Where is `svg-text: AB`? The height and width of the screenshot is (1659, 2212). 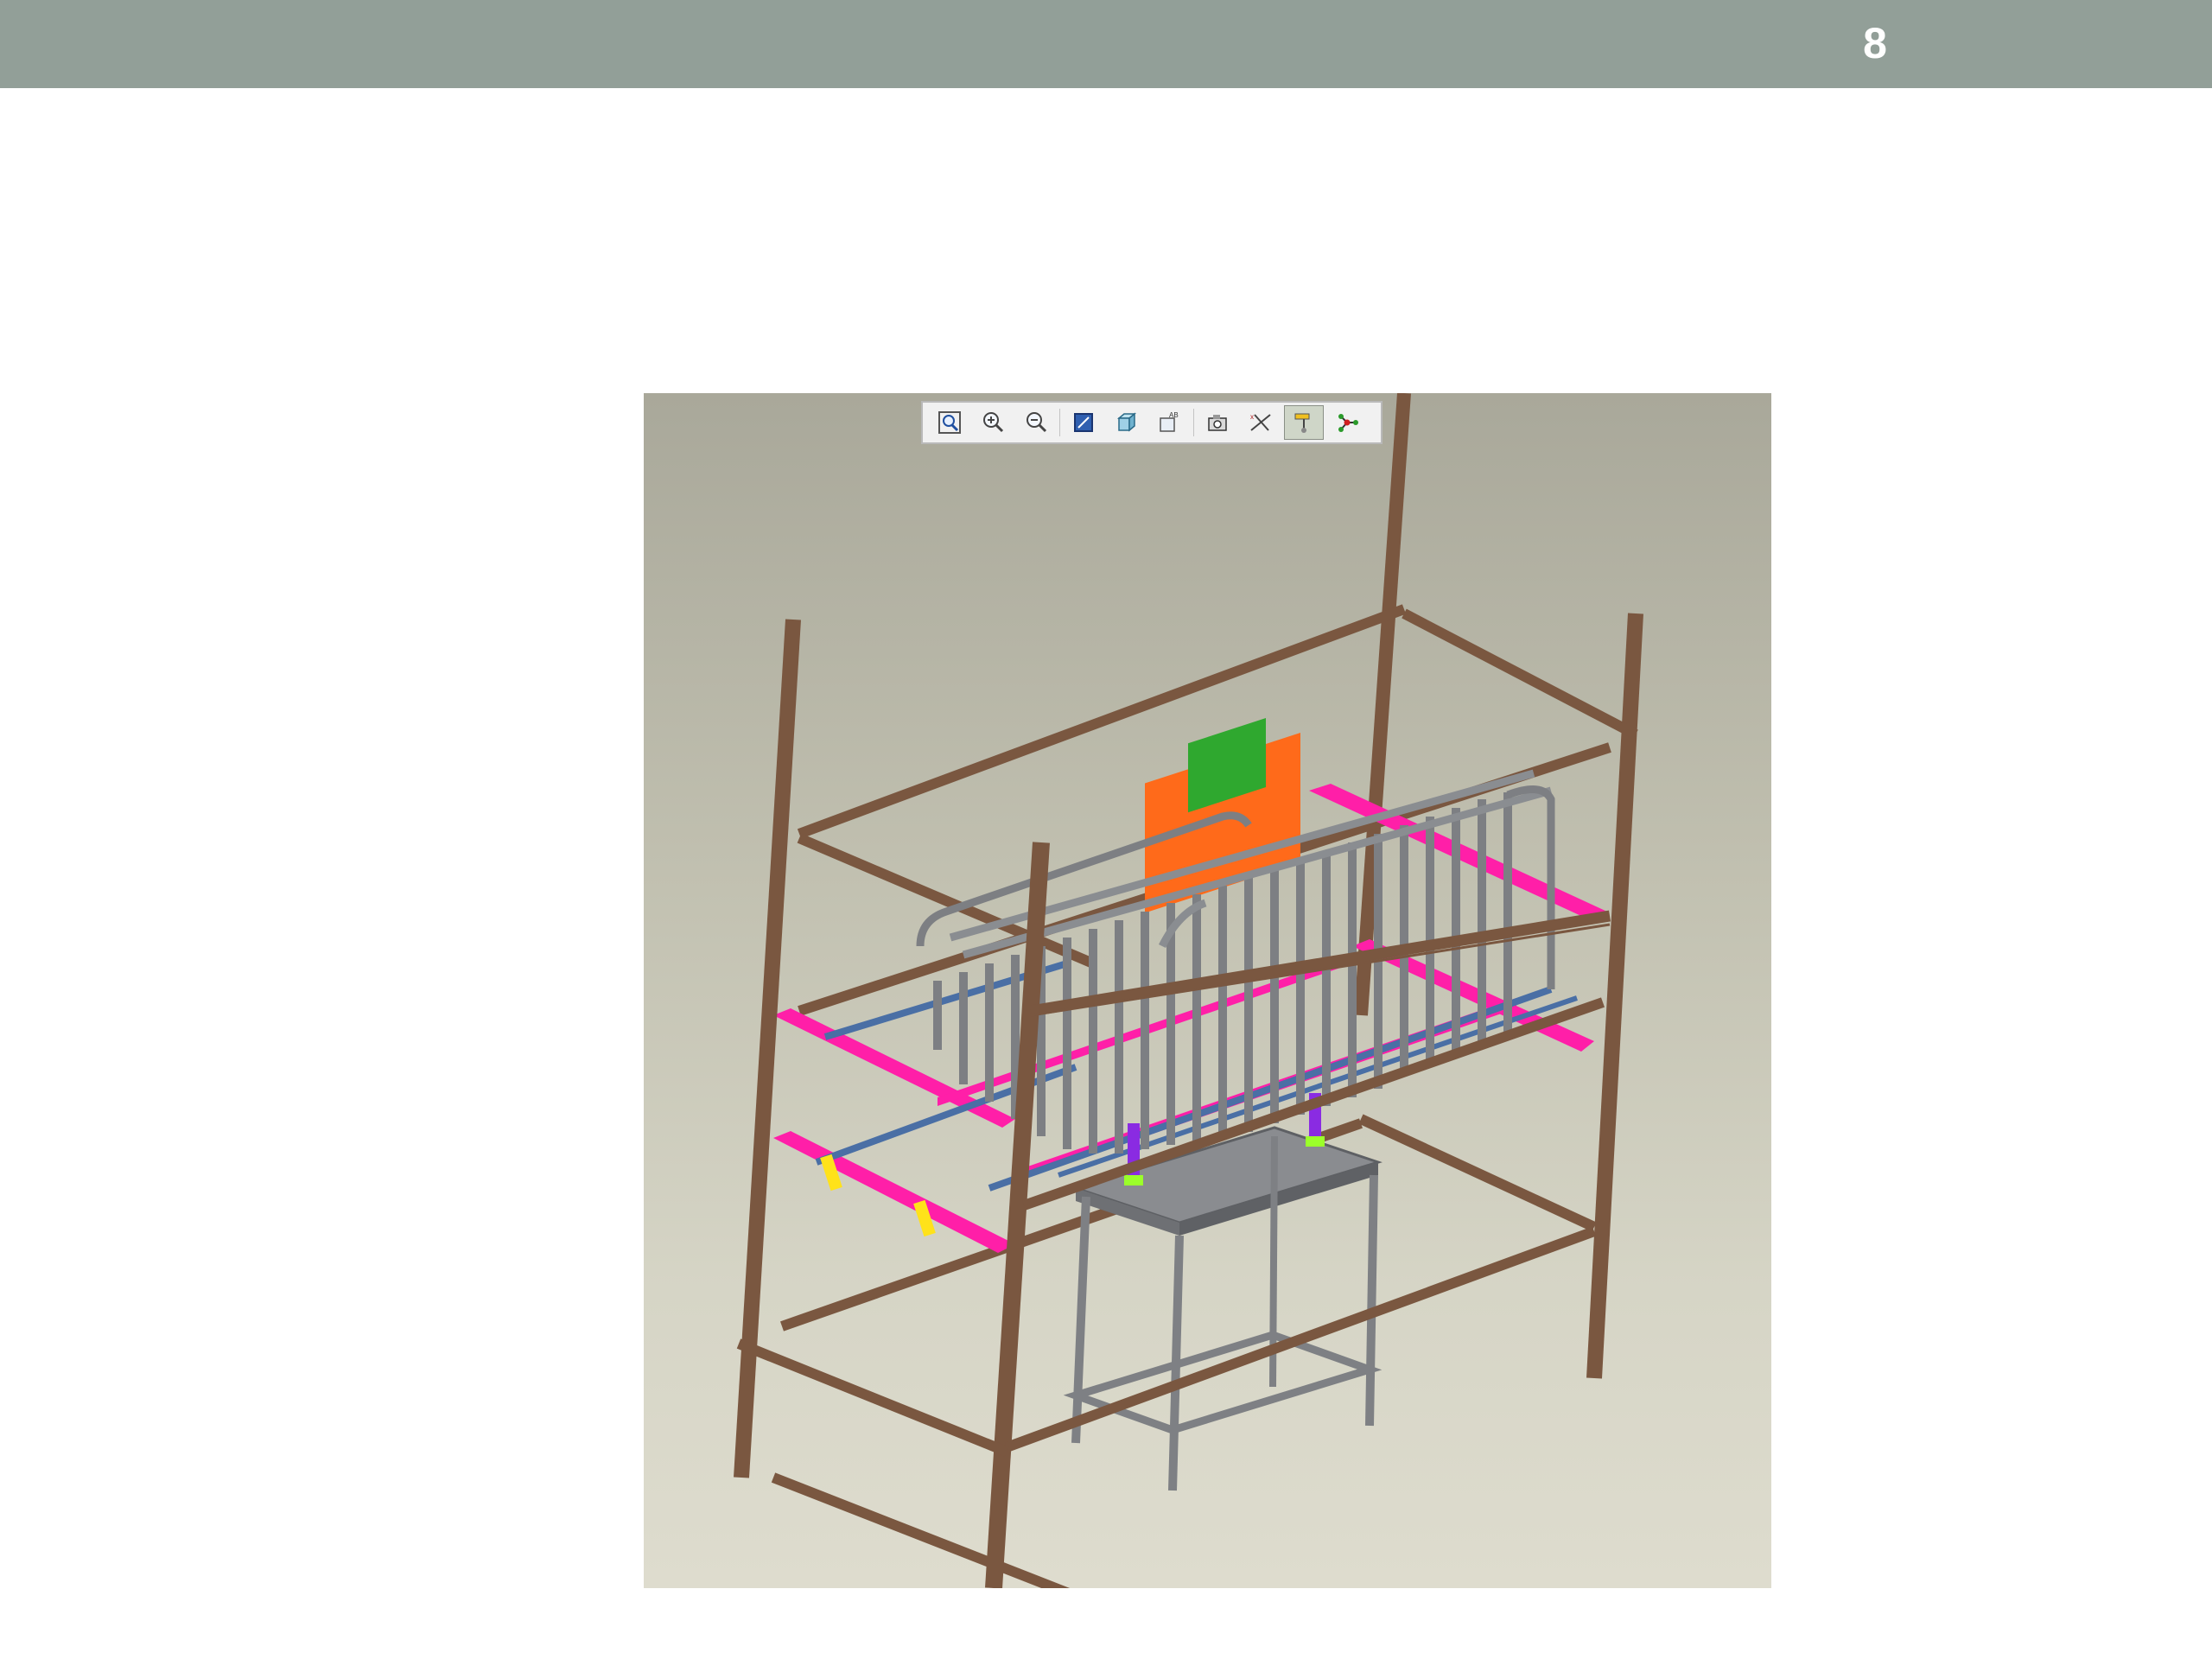
svg-text: AB is located at coordinates (1174, 415).